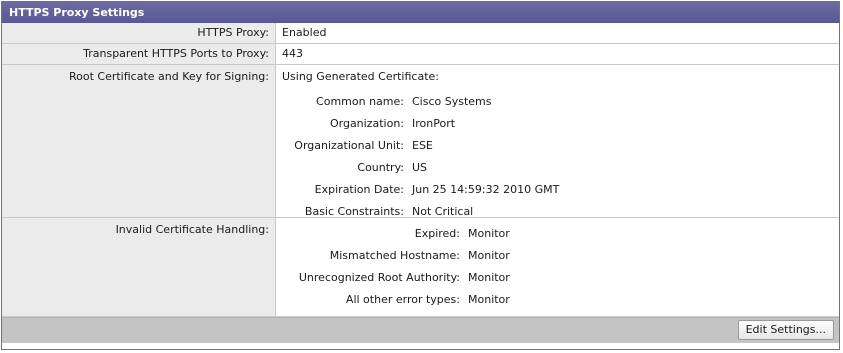 This screenshot has height=353, width=843. What do you see at coordinates (420, 12) in the screenshot?
I see `panel-title: HTTPS Proxy Settings` at bounding box center [420, 12].